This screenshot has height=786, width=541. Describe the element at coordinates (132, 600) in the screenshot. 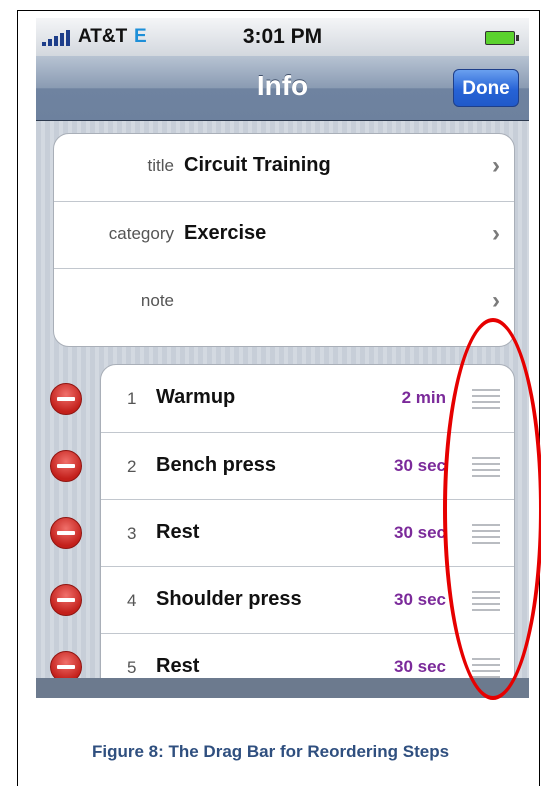

I see `step-number: 4` at that location.